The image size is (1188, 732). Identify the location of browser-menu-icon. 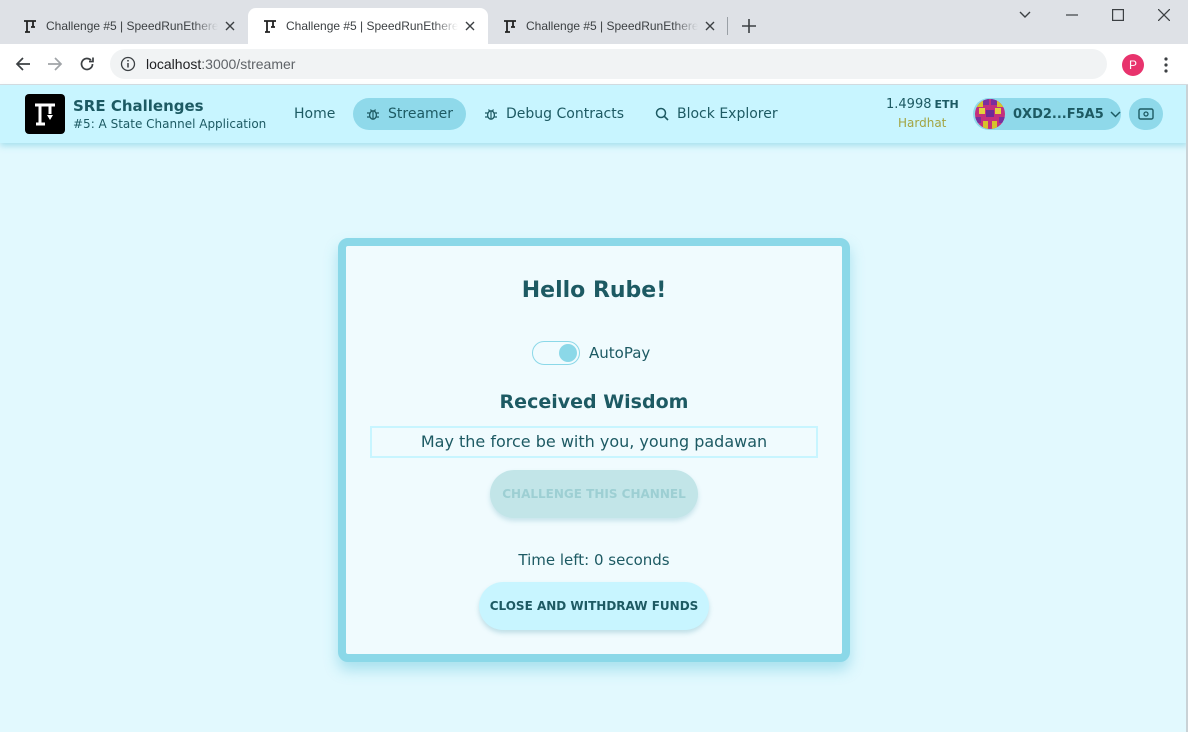
(1166, 65).